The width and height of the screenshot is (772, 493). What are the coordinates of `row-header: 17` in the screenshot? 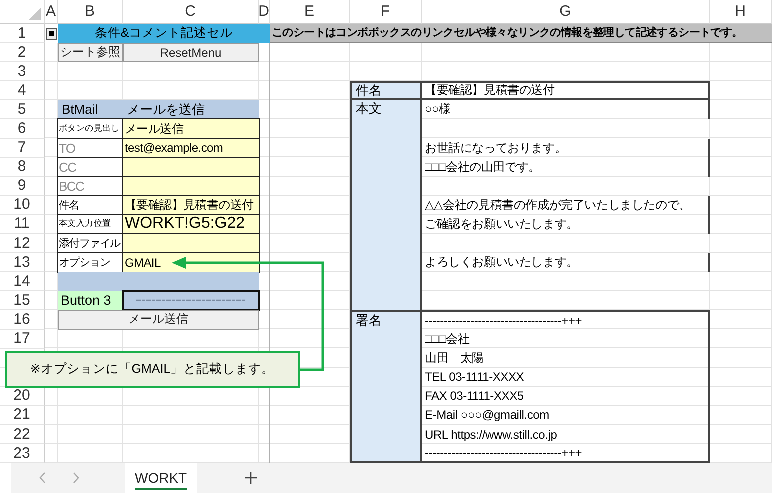 It's located at (22, 339).